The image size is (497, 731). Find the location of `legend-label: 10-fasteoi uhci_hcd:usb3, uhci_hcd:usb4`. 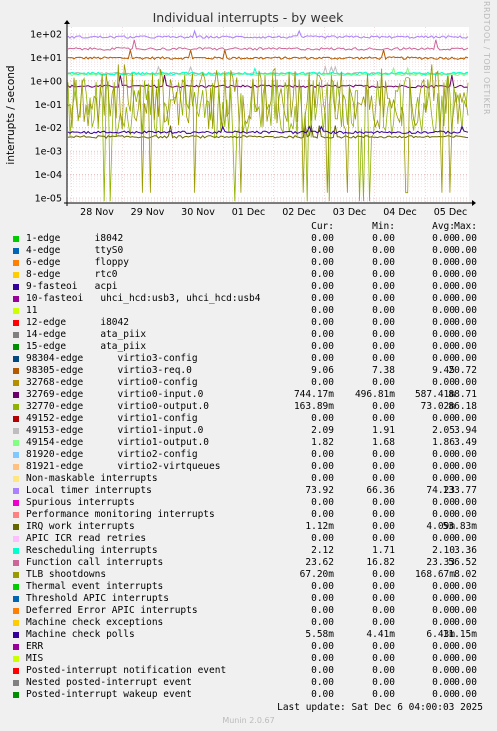

legend-label: 10-fasteoi uhci_hcd:usb3, uhci_hcd:usb4 is located at coordinates (143, 298).